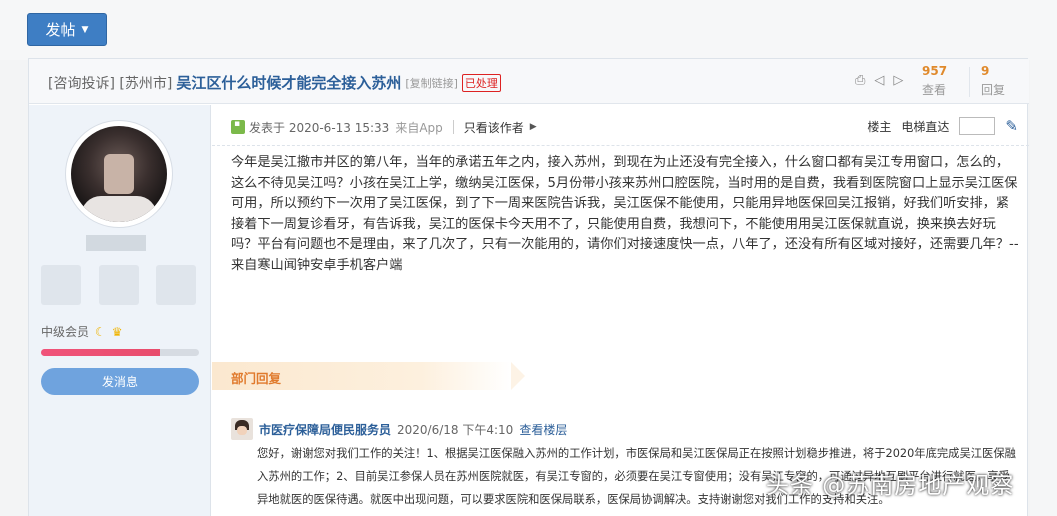 The width and height of the screenshot is (1057, 516). I want to click on prev-thread-icon: ◁, so click(879, 80).